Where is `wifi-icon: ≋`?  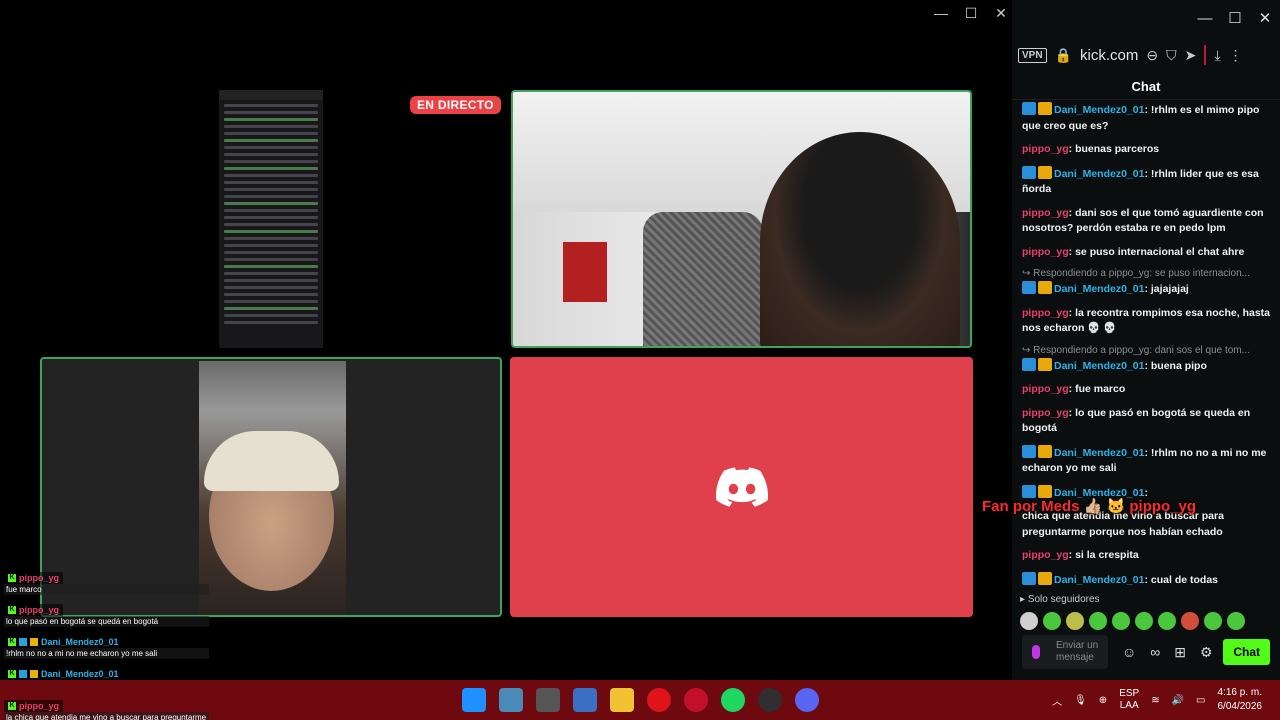 wifi-icon: ≋ is located at coordinates (1155, 700).